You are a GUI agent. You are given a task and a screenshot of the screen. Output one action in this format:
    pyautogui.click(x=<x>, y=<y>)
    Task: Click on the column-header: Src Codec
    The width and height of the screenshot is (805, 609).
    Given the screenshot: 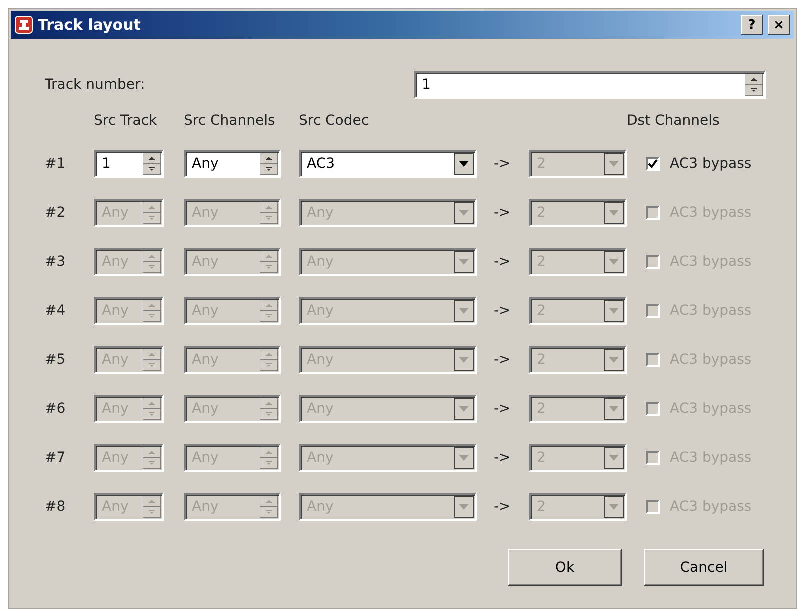 What is the action you would take?
    pyautogui.click(x=334, y=121)
    